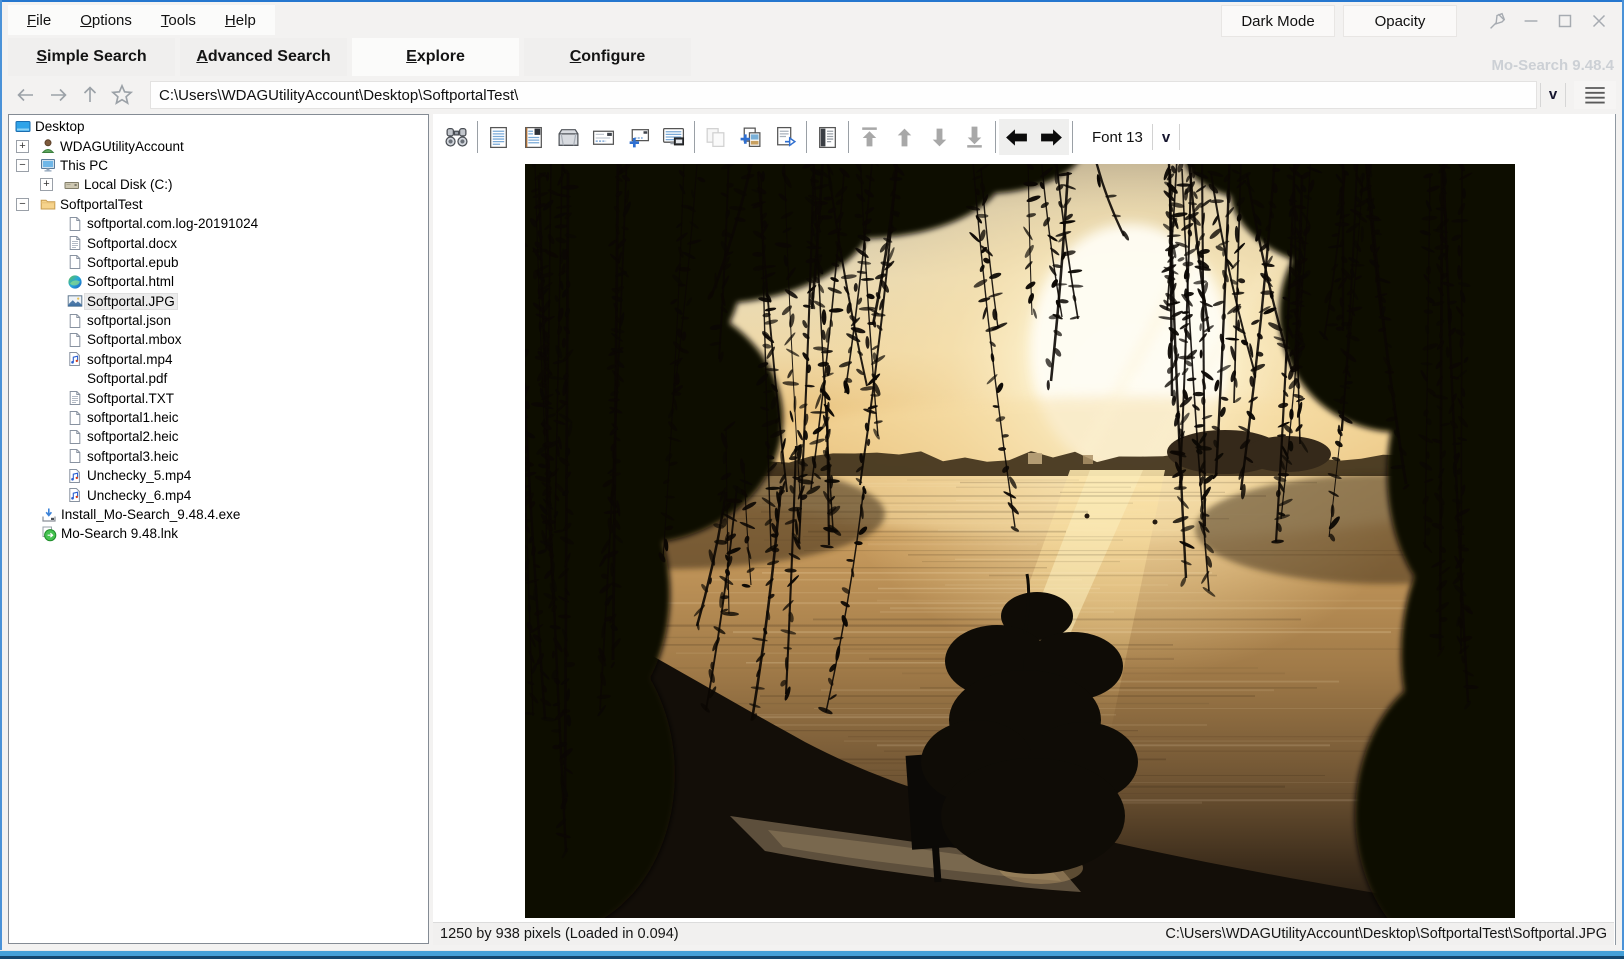 The image size is (1624, 959). I want to click on file-icon, so click(75, 320).